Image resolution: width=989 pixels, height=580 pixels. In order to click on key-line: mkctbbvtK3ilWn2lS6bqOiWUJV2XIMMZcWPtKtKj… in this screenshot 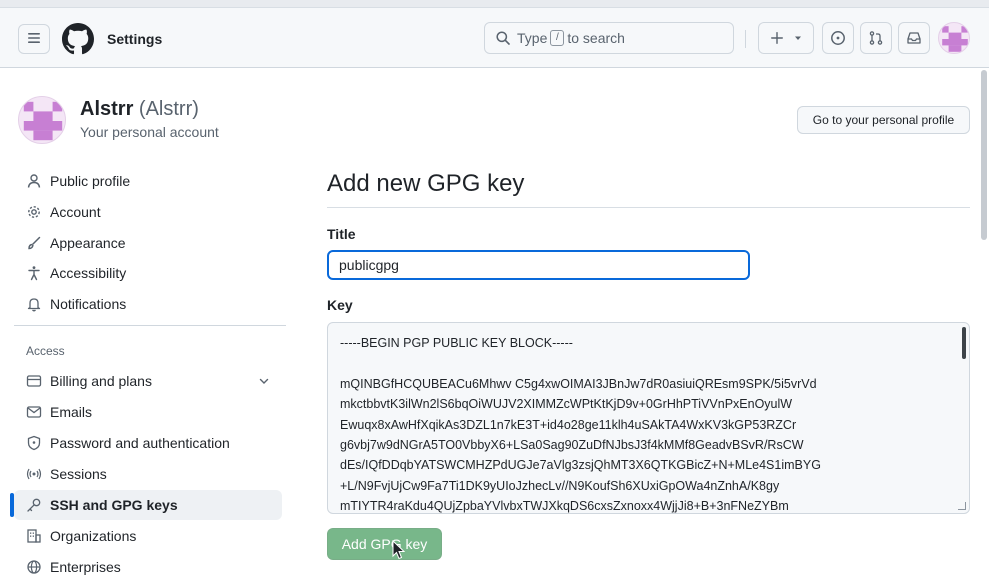, I will do `click(566, 404)`.